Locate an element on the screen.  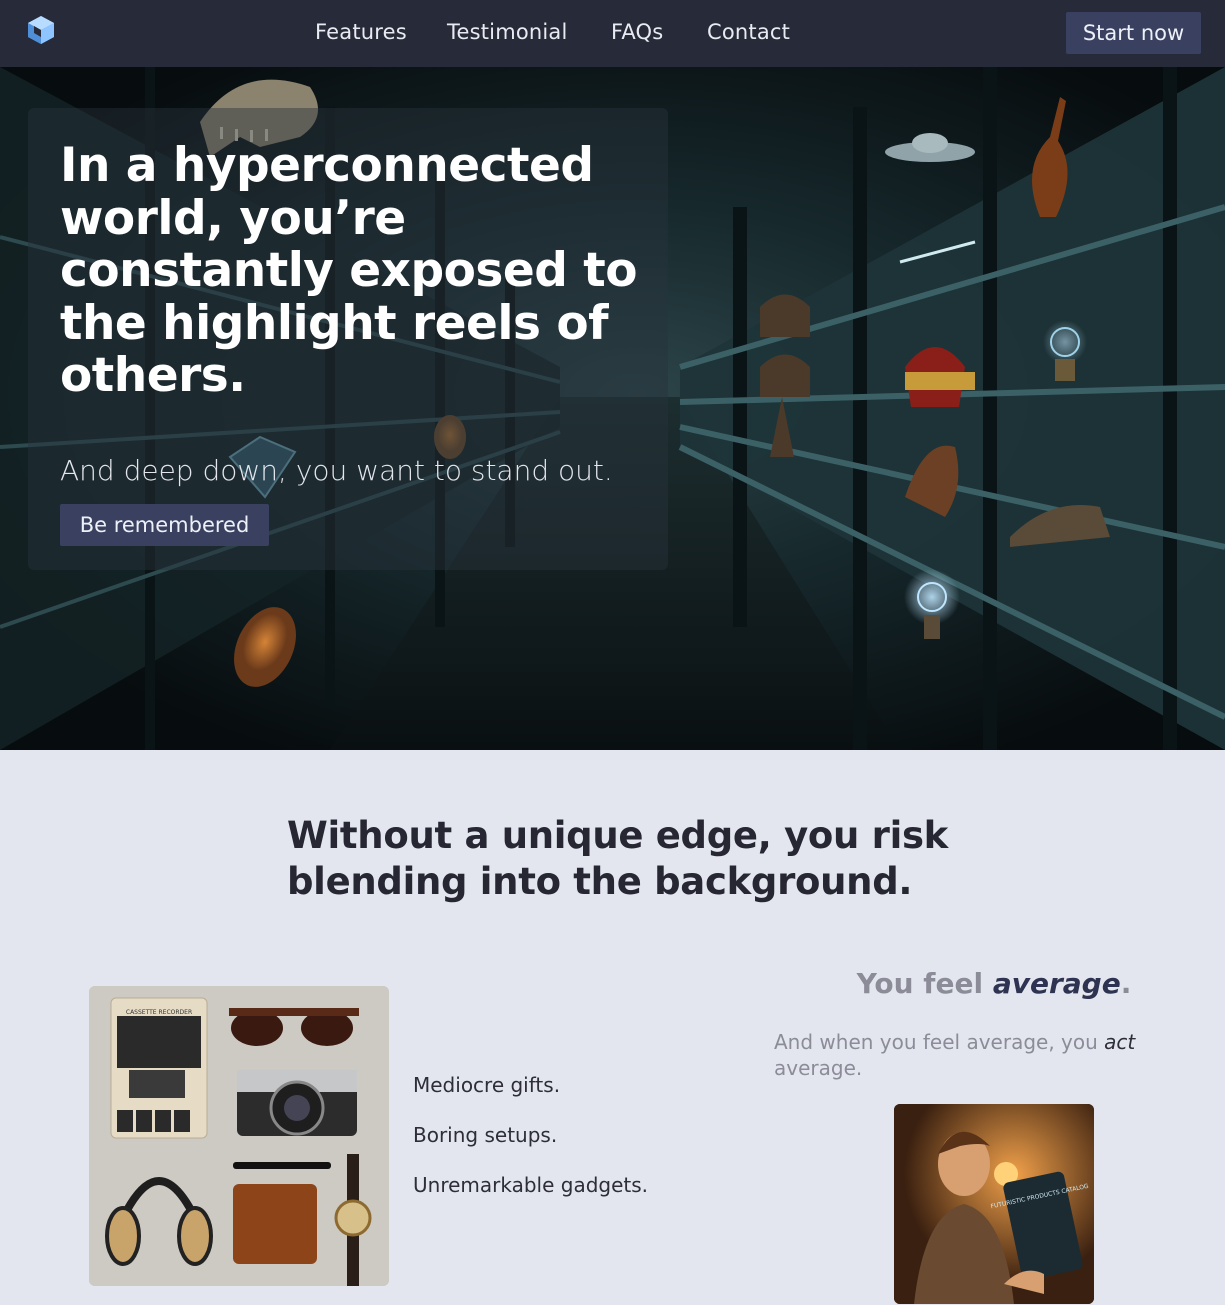
list-item: Unremarkable gadgets. is located at coordinates (531, 1185).